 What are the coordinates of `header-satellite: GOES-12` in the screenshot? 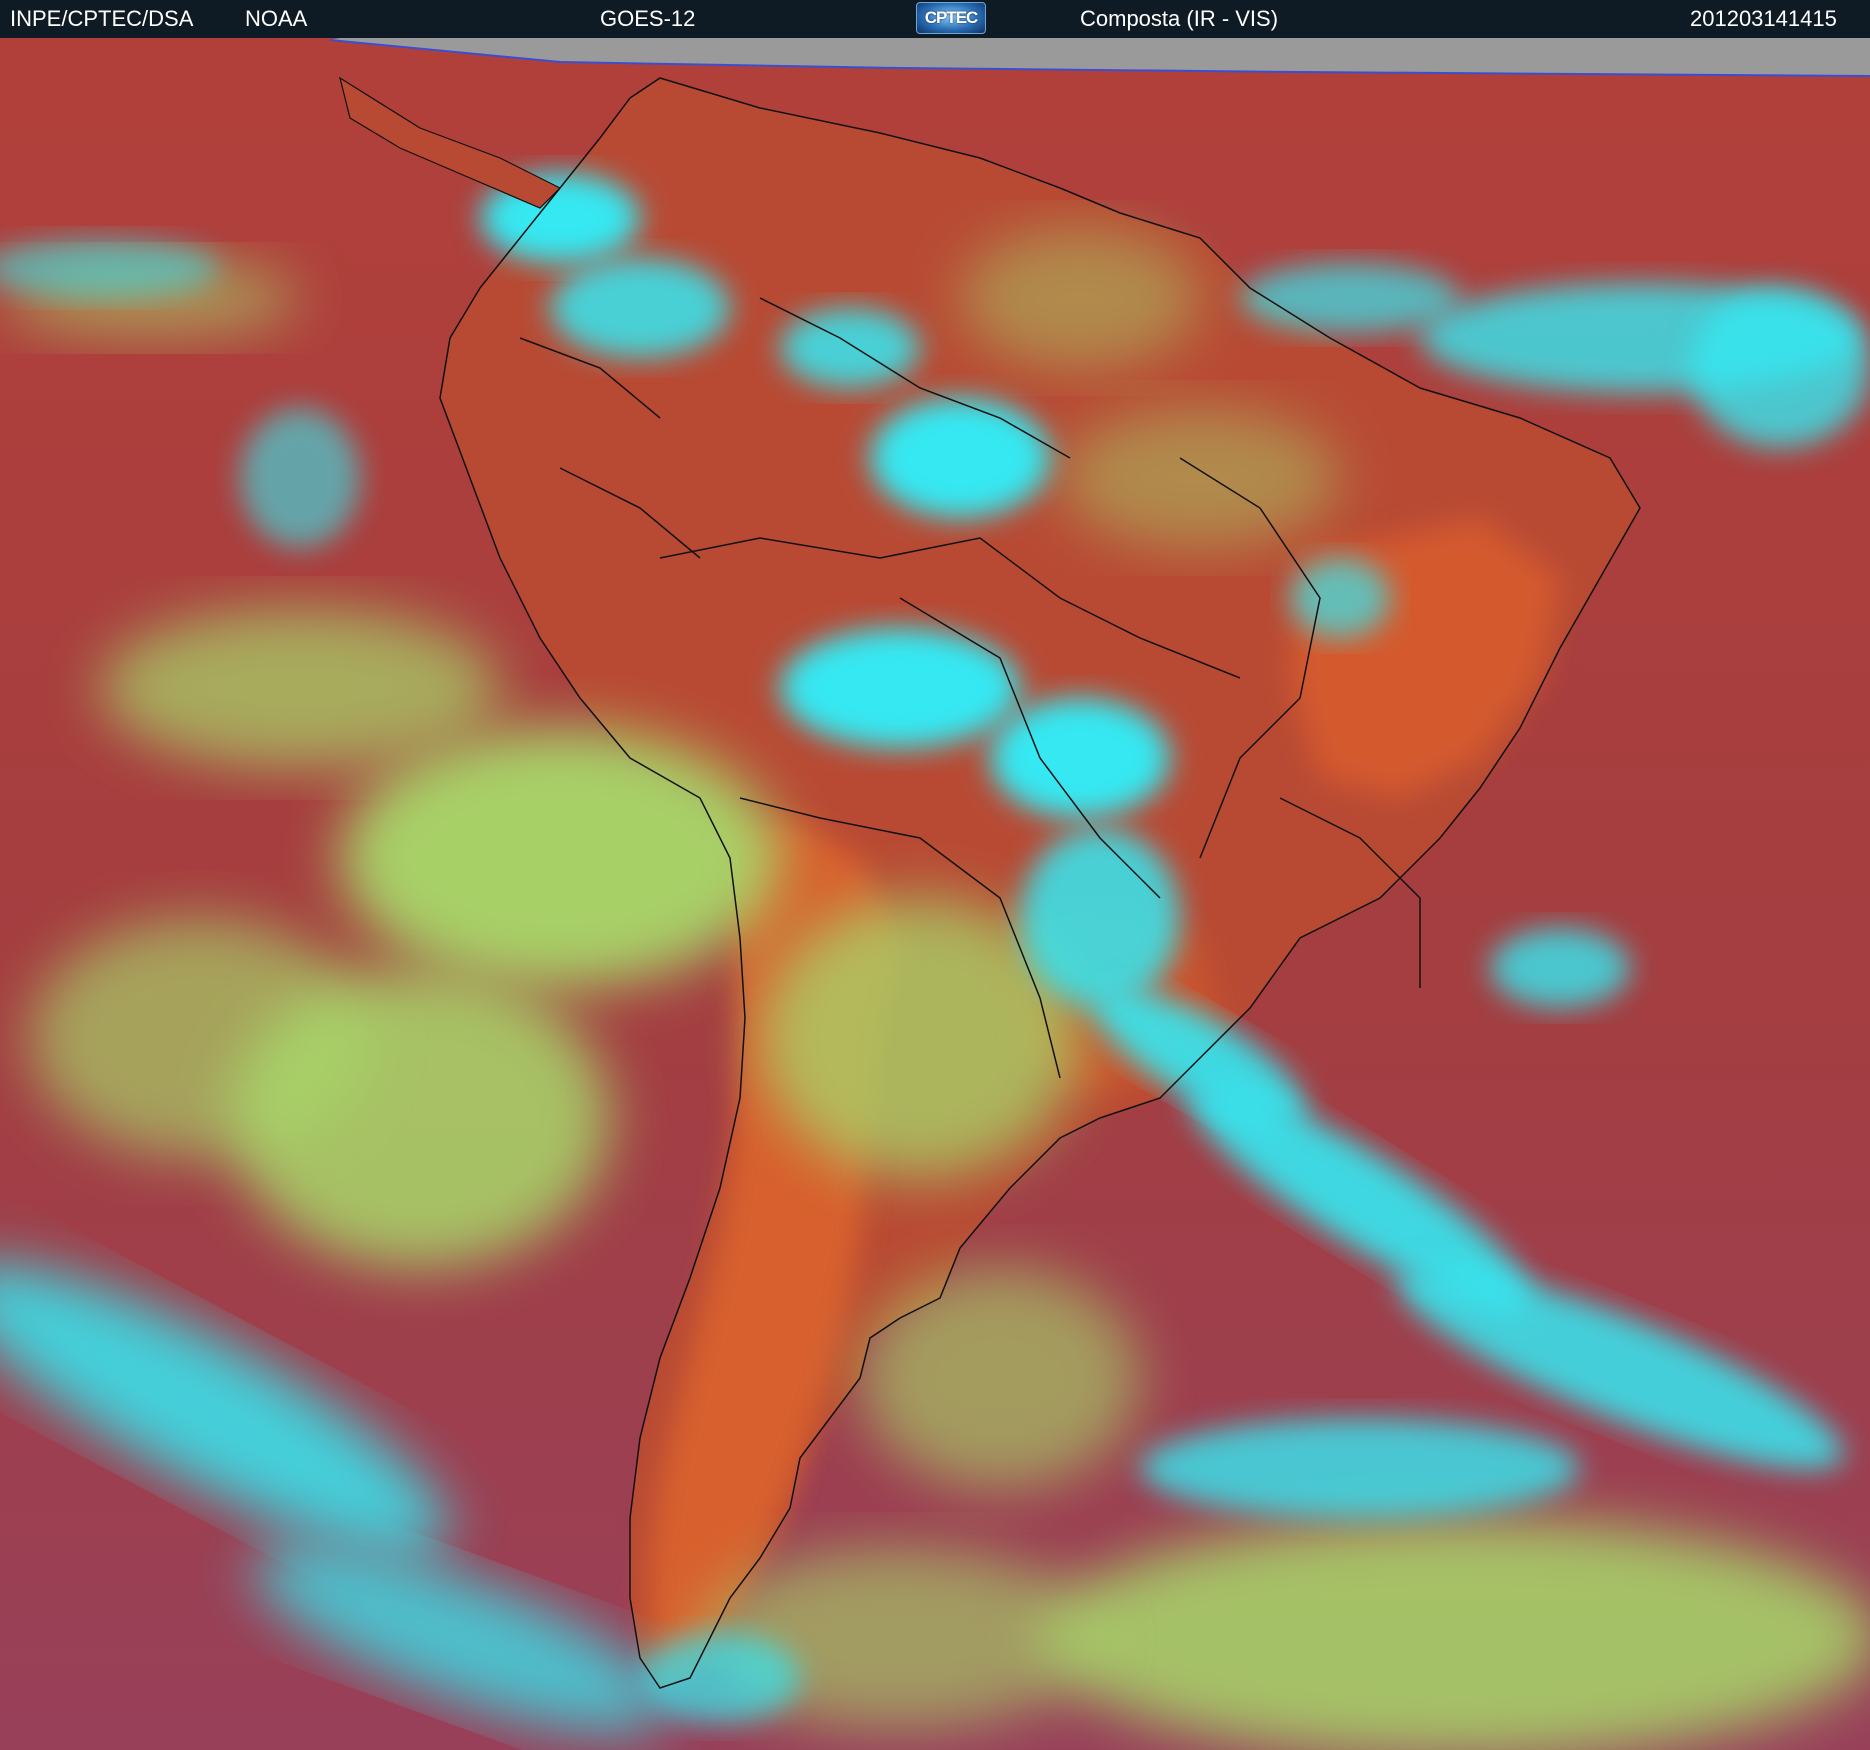 It's located at (648, 18).